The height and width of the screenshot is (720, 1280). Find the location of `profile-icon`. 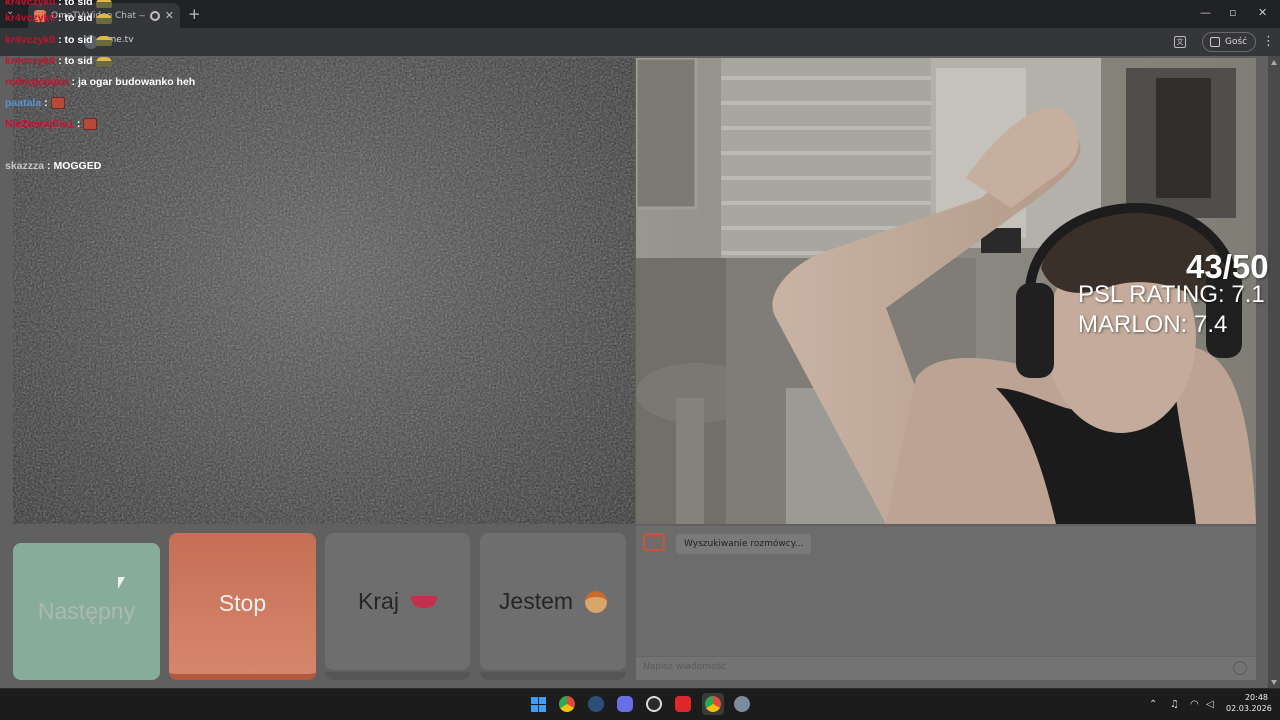

profile-icon is located at coordinates (1215, 42).